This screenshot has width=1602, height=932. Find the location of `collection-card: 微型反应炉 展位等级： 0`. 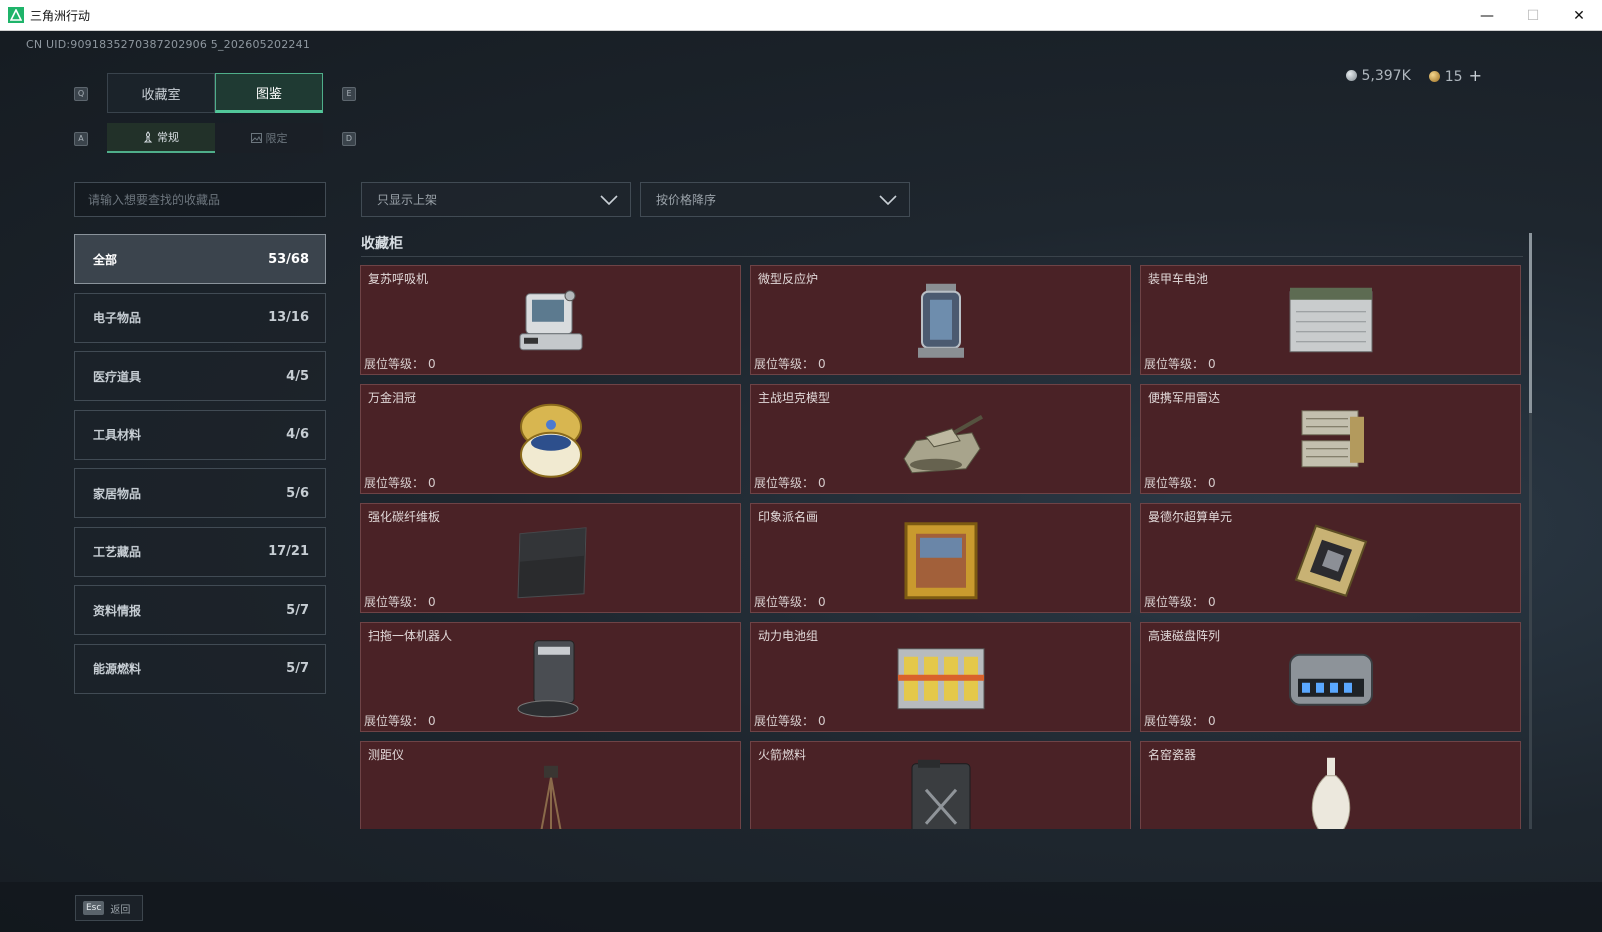

collection-card: 微型反应炉 展位等级： 0 is located at coordinates (940, 320).